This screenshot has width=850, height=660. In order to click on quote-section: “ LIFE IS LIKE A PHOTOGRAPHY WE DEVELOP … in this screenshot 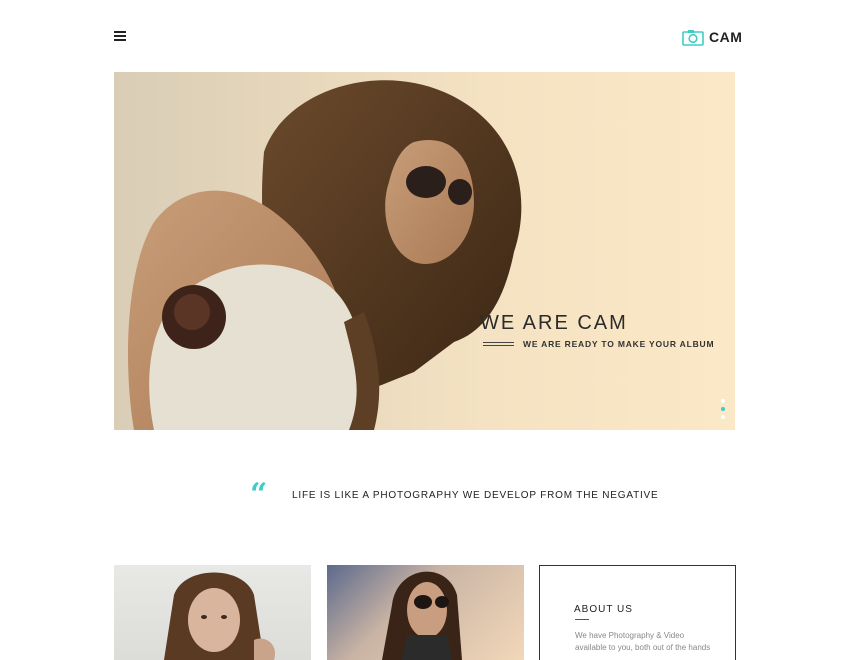, I will do `click(454, 494)`.